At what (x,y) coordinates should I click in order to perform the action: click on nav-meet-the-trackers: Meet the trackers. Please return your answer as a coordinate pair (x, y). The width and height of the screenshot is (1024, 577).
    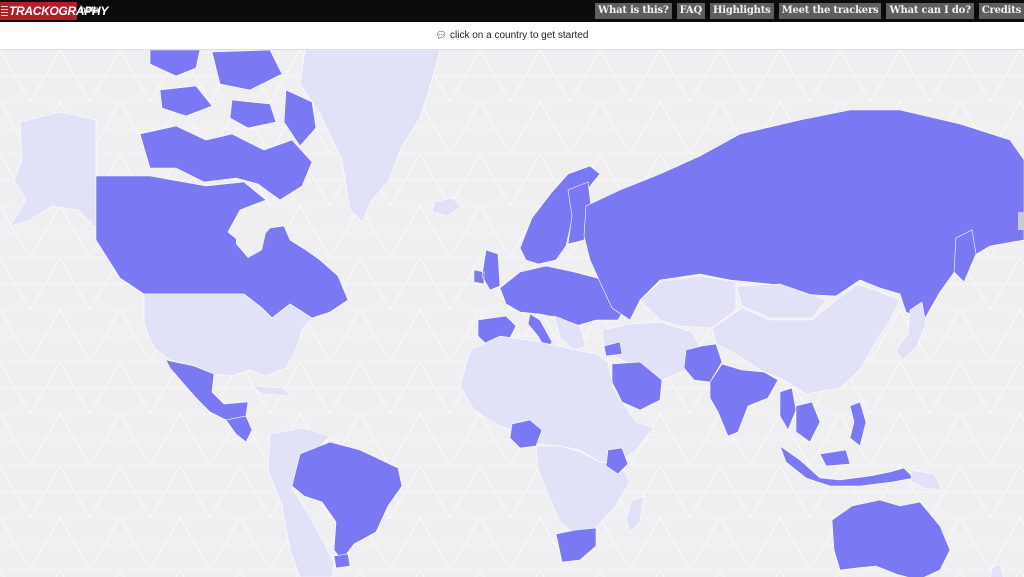
    Looking at the image, I should click on (830, 11).